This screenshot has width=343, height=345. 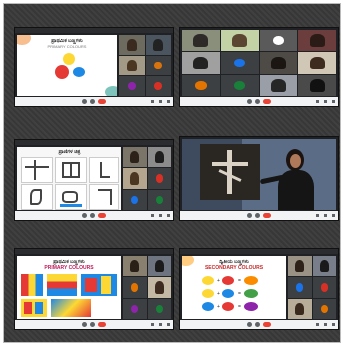 I want to click on window-titlebar, so click(x=94, y=142).